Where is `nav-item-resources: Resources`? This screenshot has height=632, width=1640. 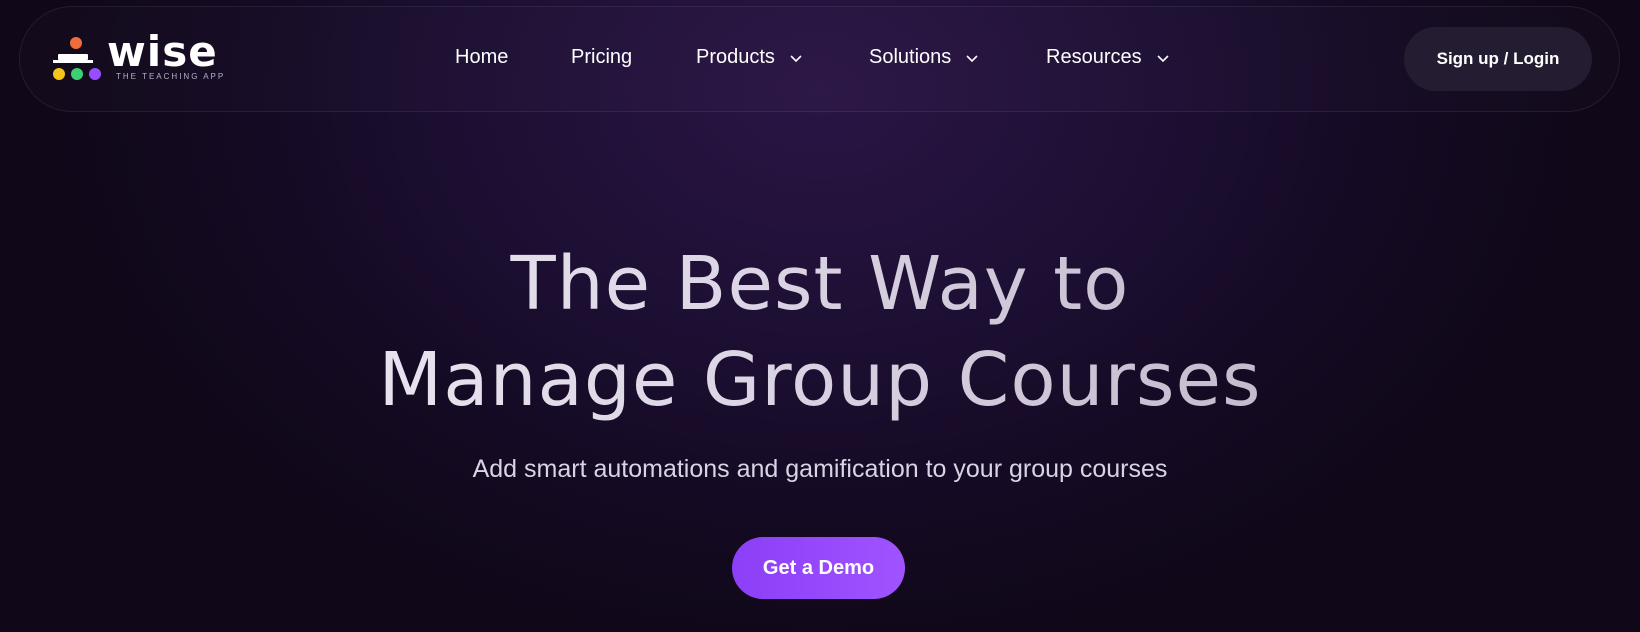 nav-item-resources: Resources is located at coordinates (1108, 57).